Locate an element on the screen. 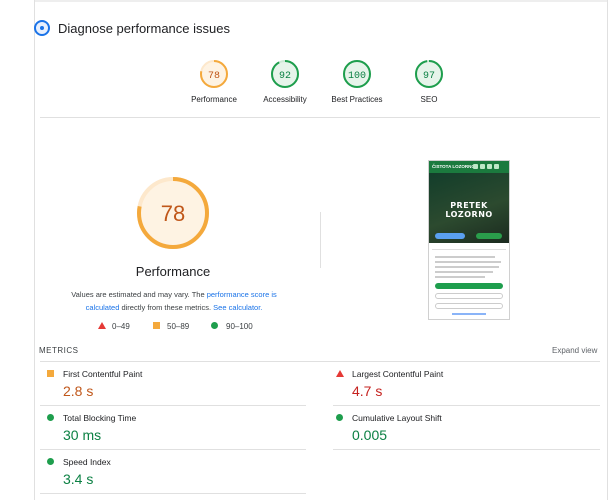 Image resolution: width=614 pixels, height=500 pixels. metrics-heading: METRICS is located at coordinates (59, 350).